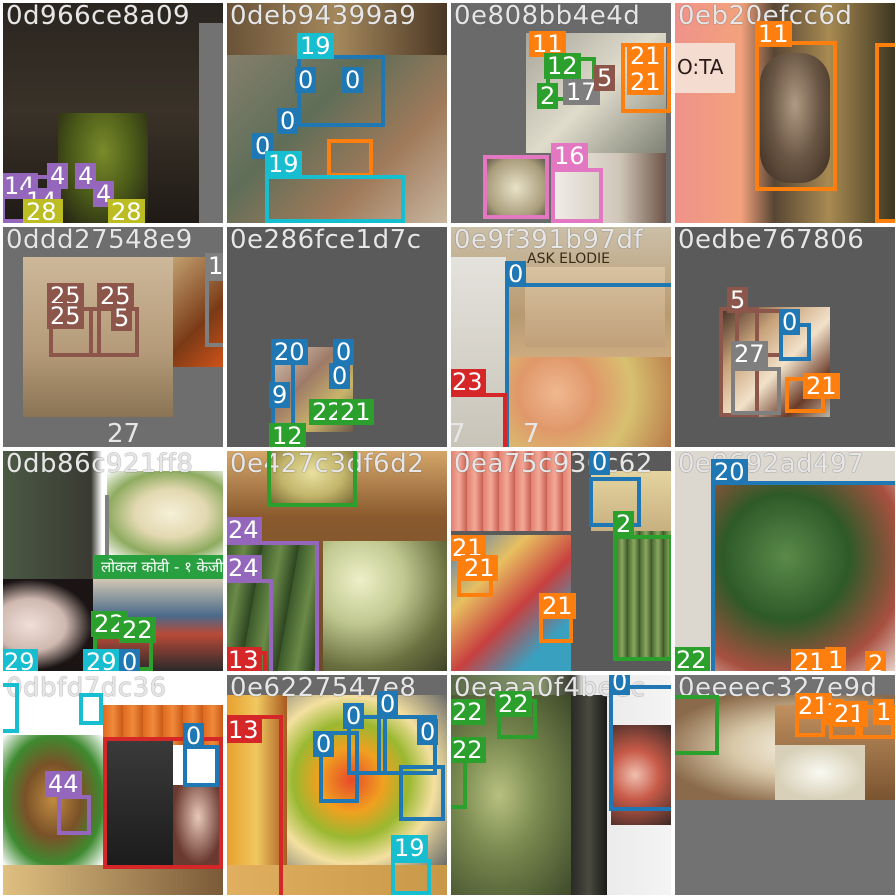  I want to click on tile-13: 0dbfd7dc36 0 44, so click(113, 785).